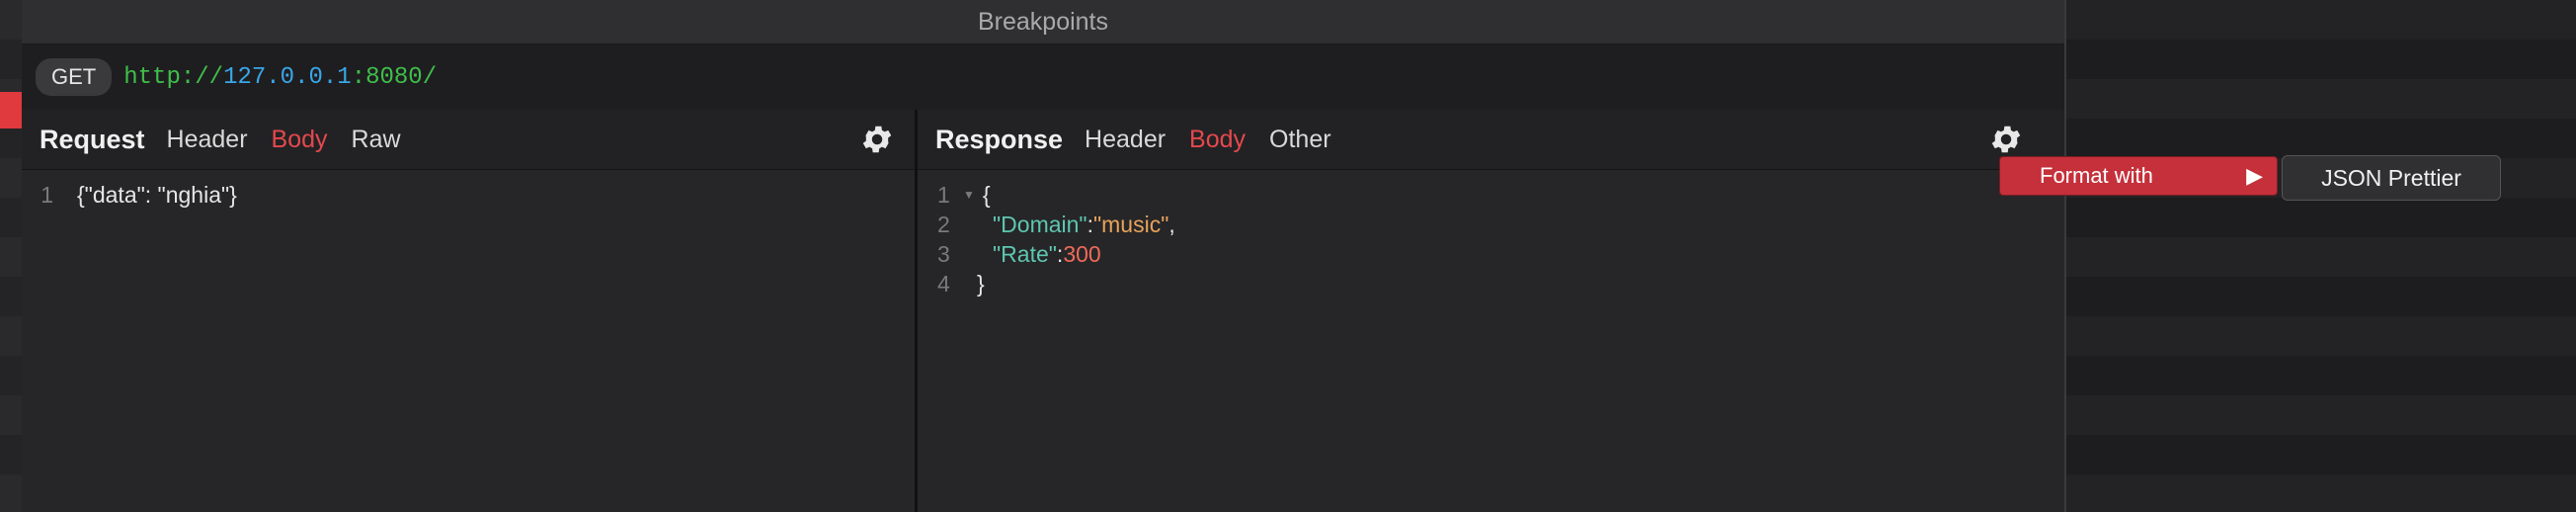  What do you see at coordinates (1025, 253) in the screenshot?
I see `json-key: "Rate"` at bounding box center [1025, 253].